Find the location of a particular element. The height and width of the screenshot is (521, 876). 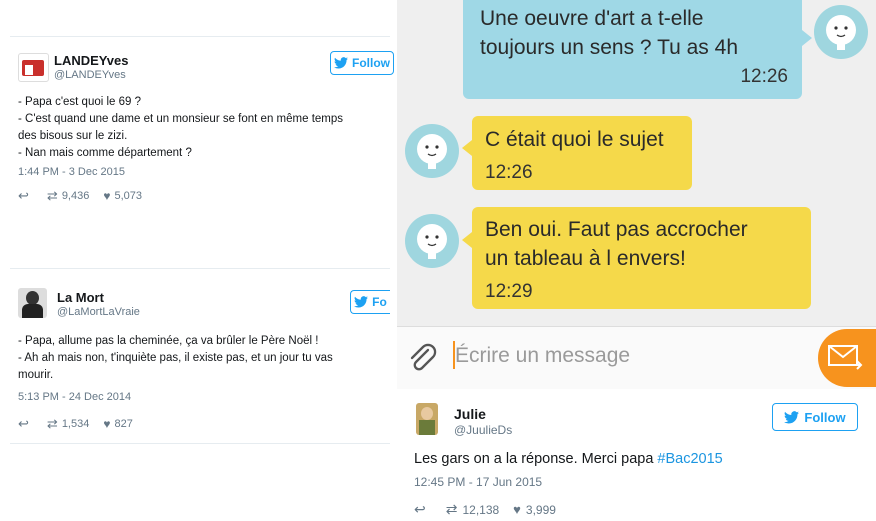

retweet-count: 12,138 is located at coordinates (481, 509).